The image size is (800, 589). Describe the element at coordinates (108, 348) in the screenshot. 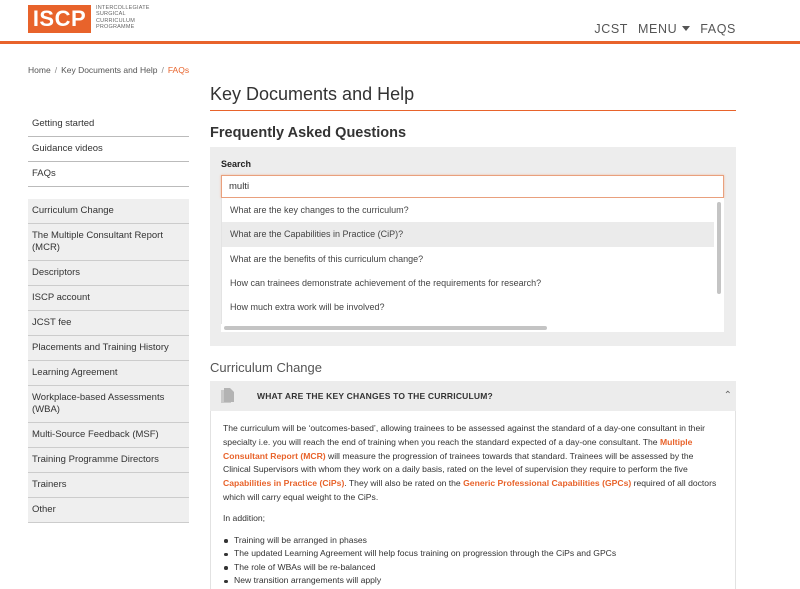

I see `sidebar-item-placements: Placements and Training History` at that location.